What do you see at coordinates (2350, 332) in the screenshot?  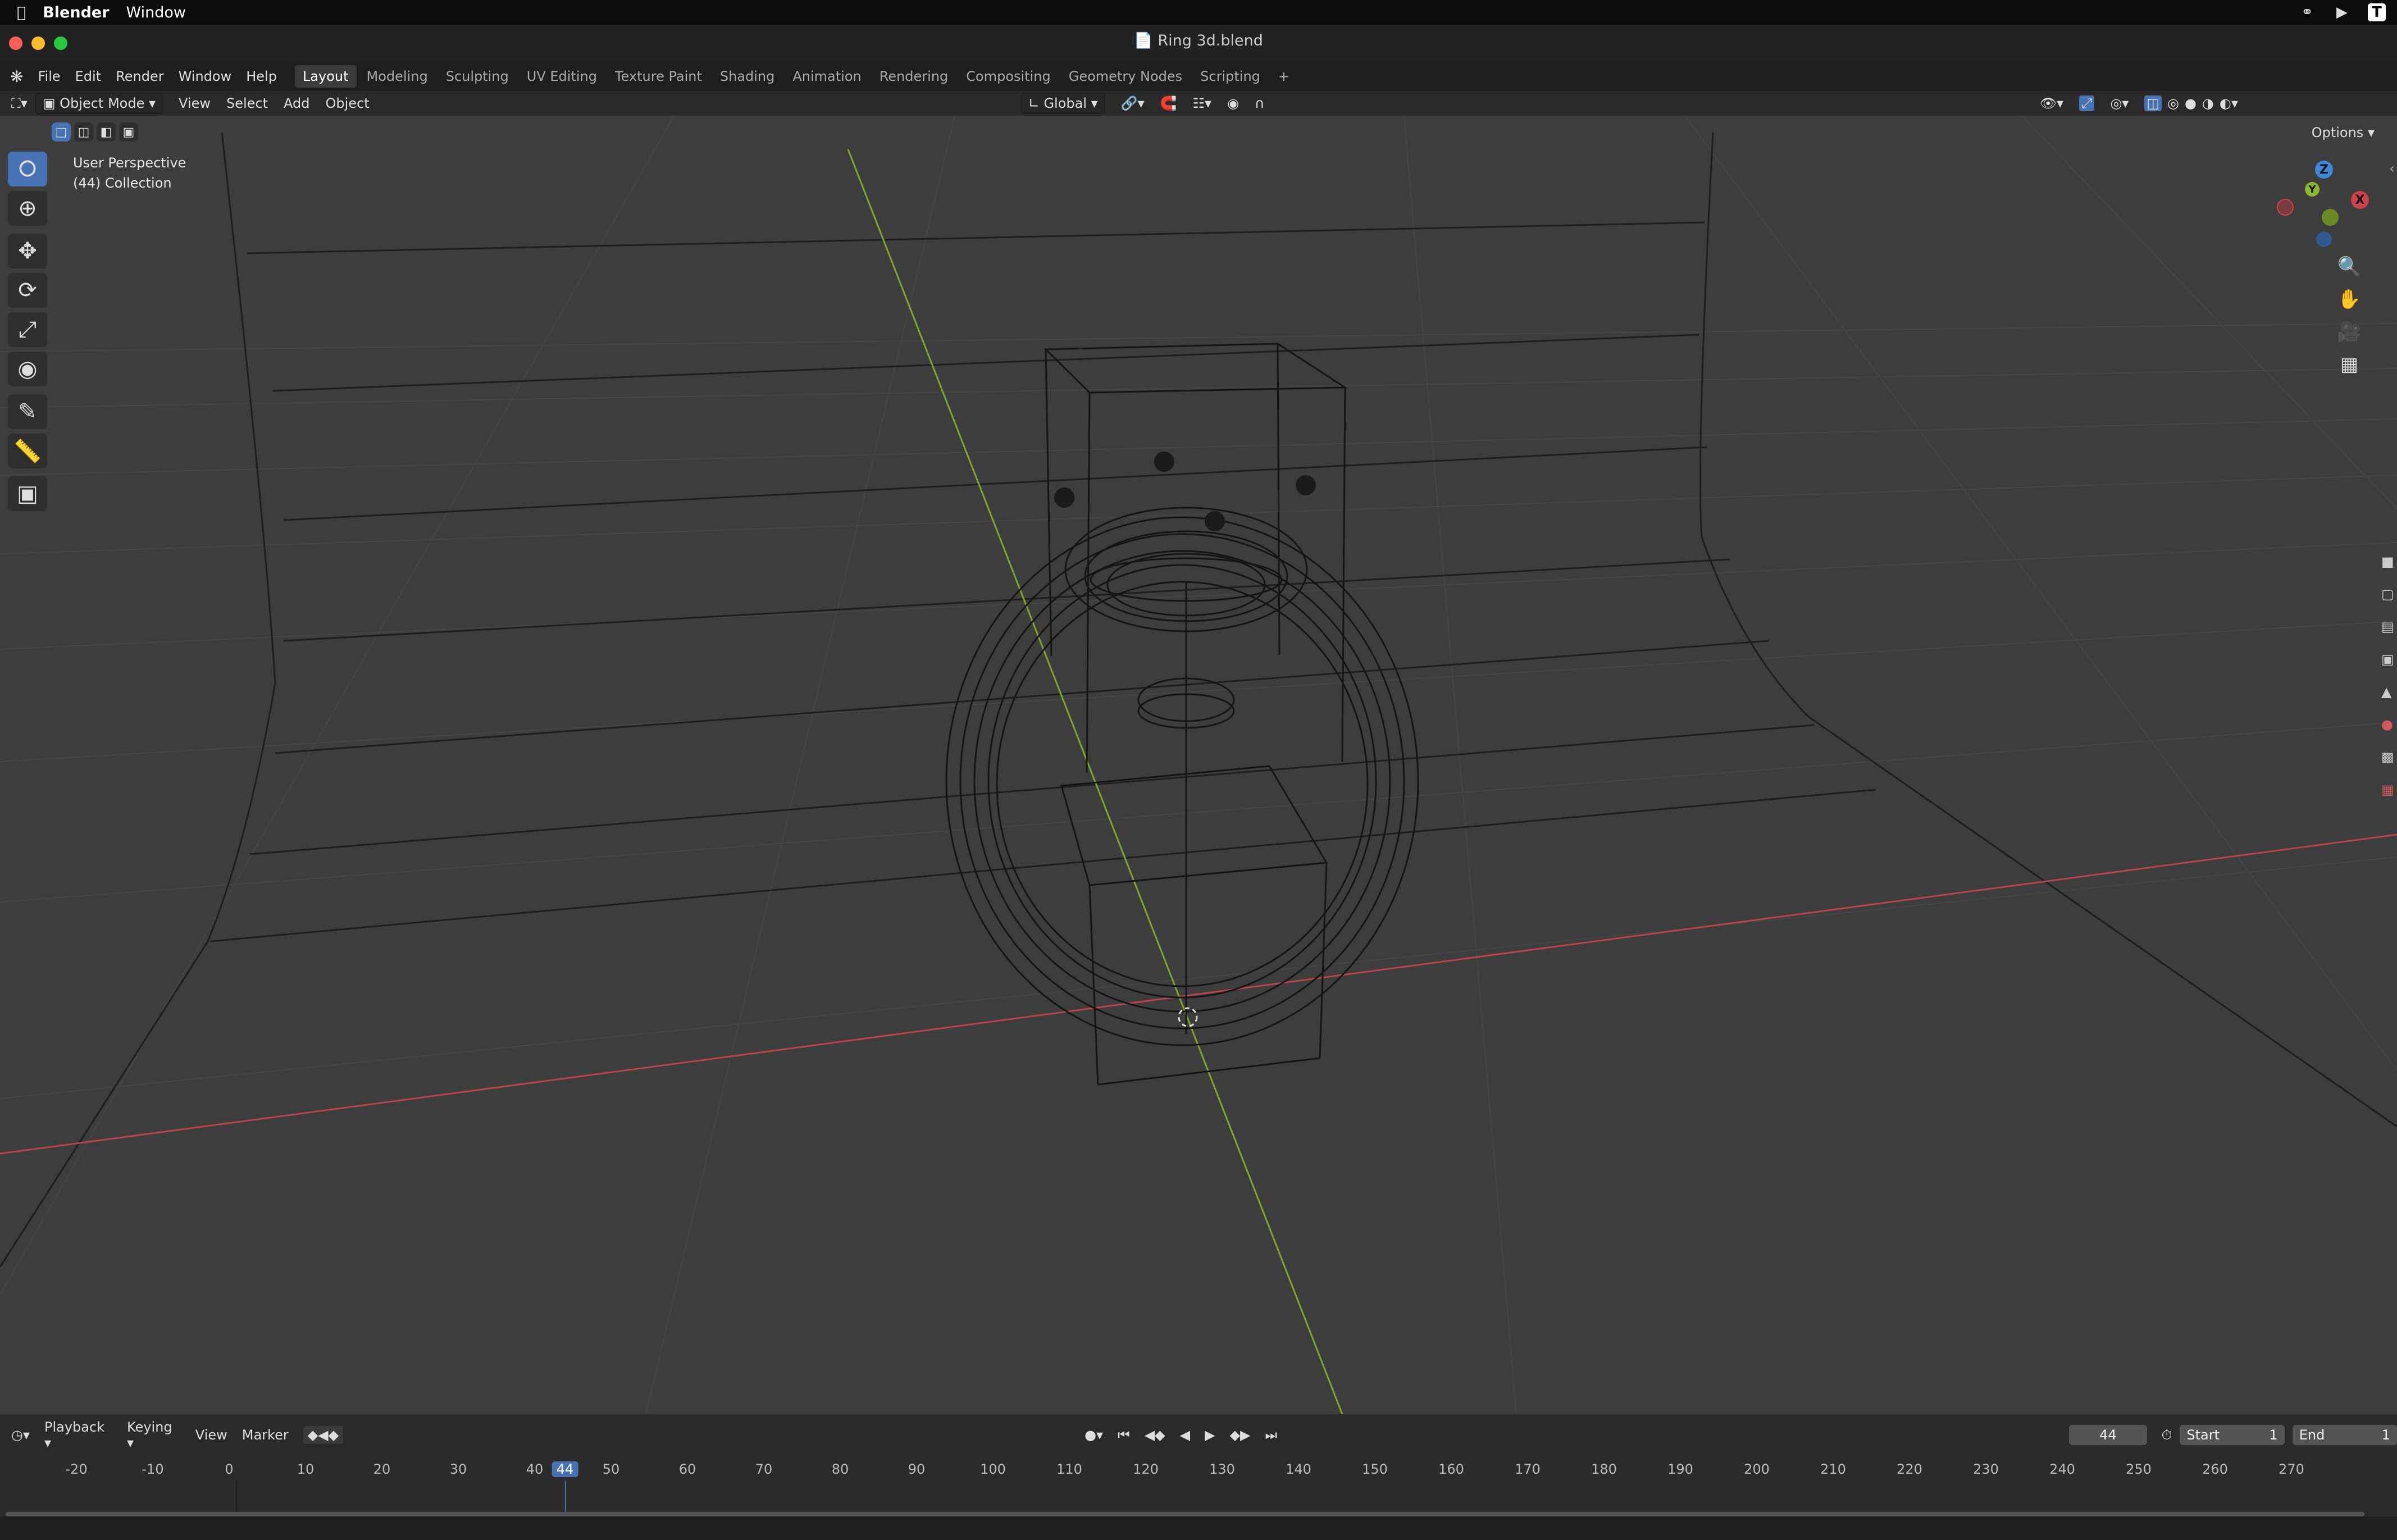 I see `camera-view-icon: 🎥` at bounding box center [2350, 332].